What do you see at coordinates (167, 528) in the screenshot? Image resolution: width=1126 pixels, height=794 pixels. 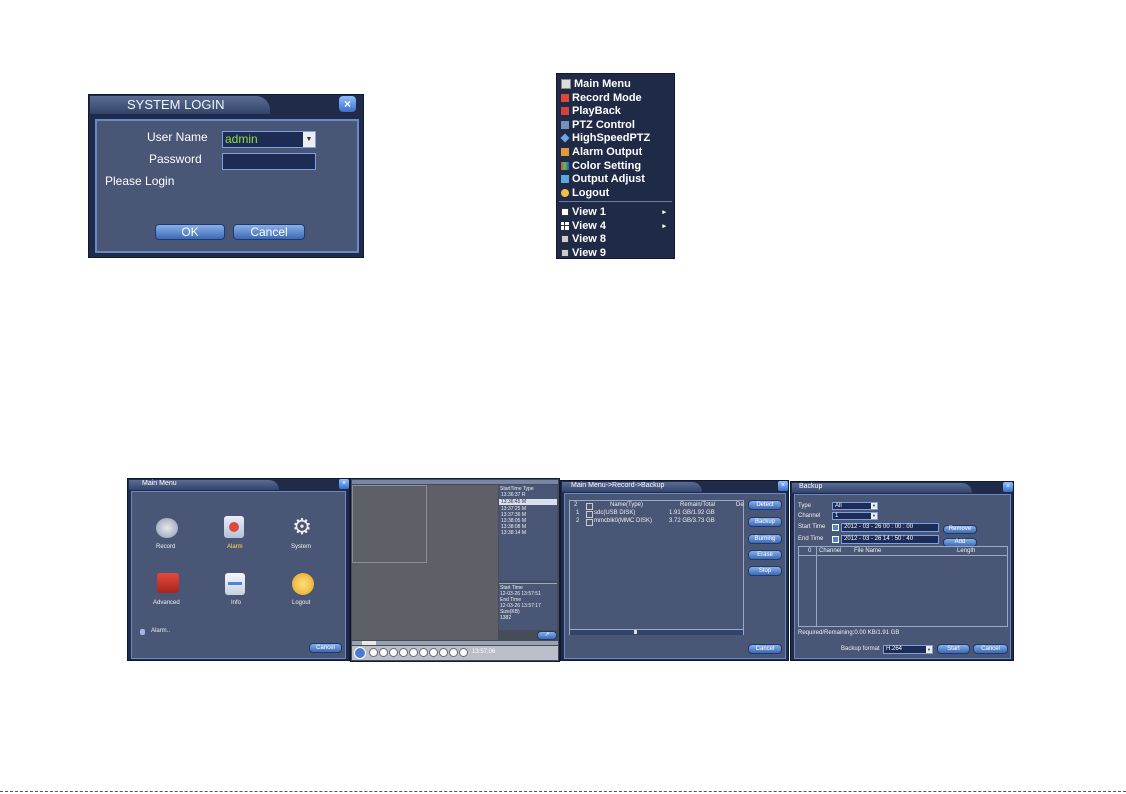 I see `record-icon` at bounding box center [167, 528].